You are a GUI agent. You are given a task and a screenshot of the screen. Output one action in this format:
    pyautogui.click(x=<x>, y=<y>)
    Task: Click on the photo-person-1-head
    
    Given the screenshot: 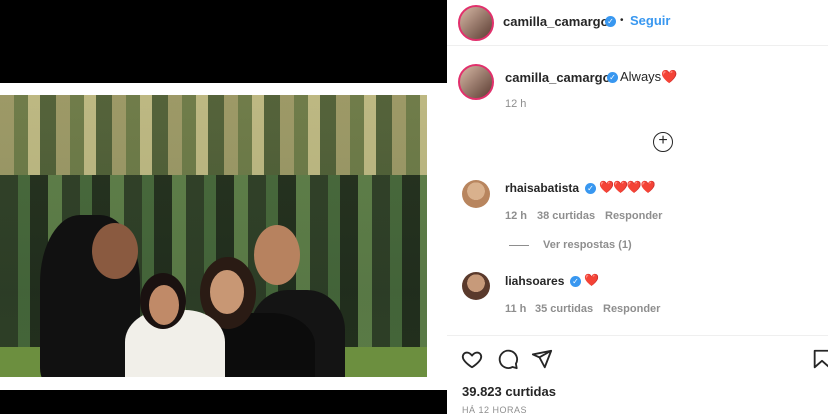 What is the action you would take?
    pyautogui.click(x=115, y=251)
    